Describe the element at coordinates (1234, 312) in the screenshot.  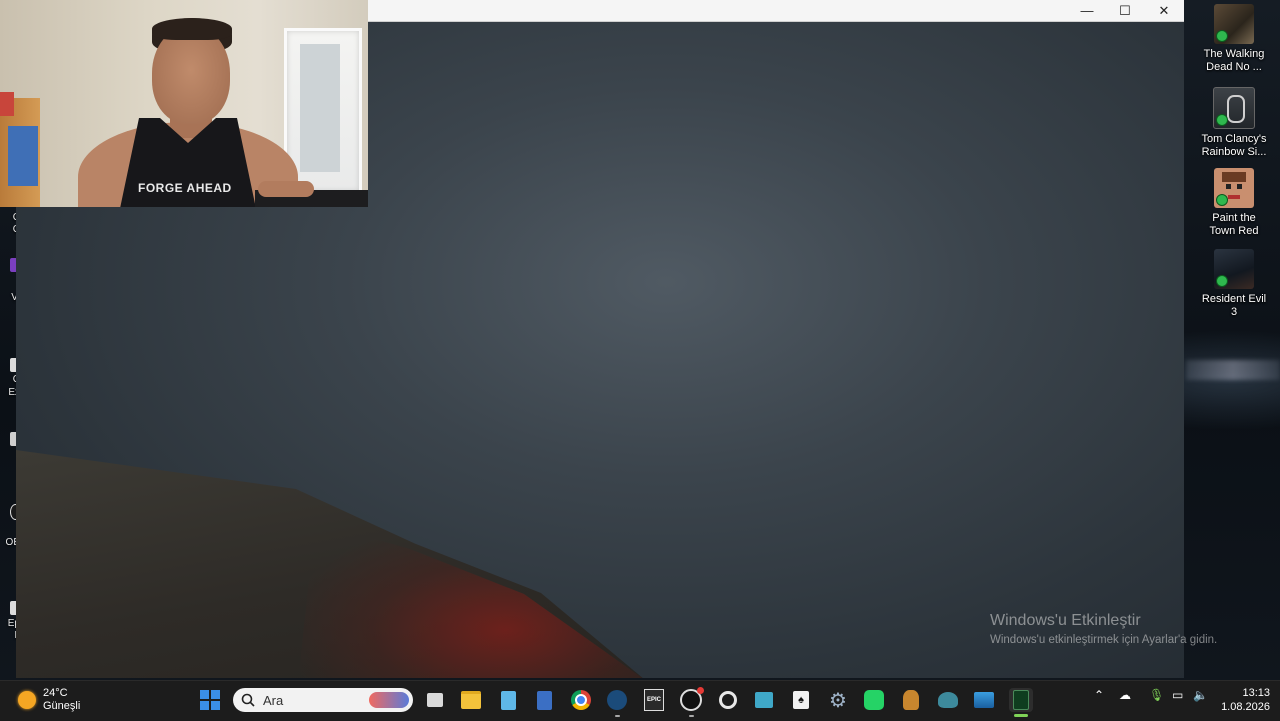
I see `desktop-icon-label: 3` at that location.